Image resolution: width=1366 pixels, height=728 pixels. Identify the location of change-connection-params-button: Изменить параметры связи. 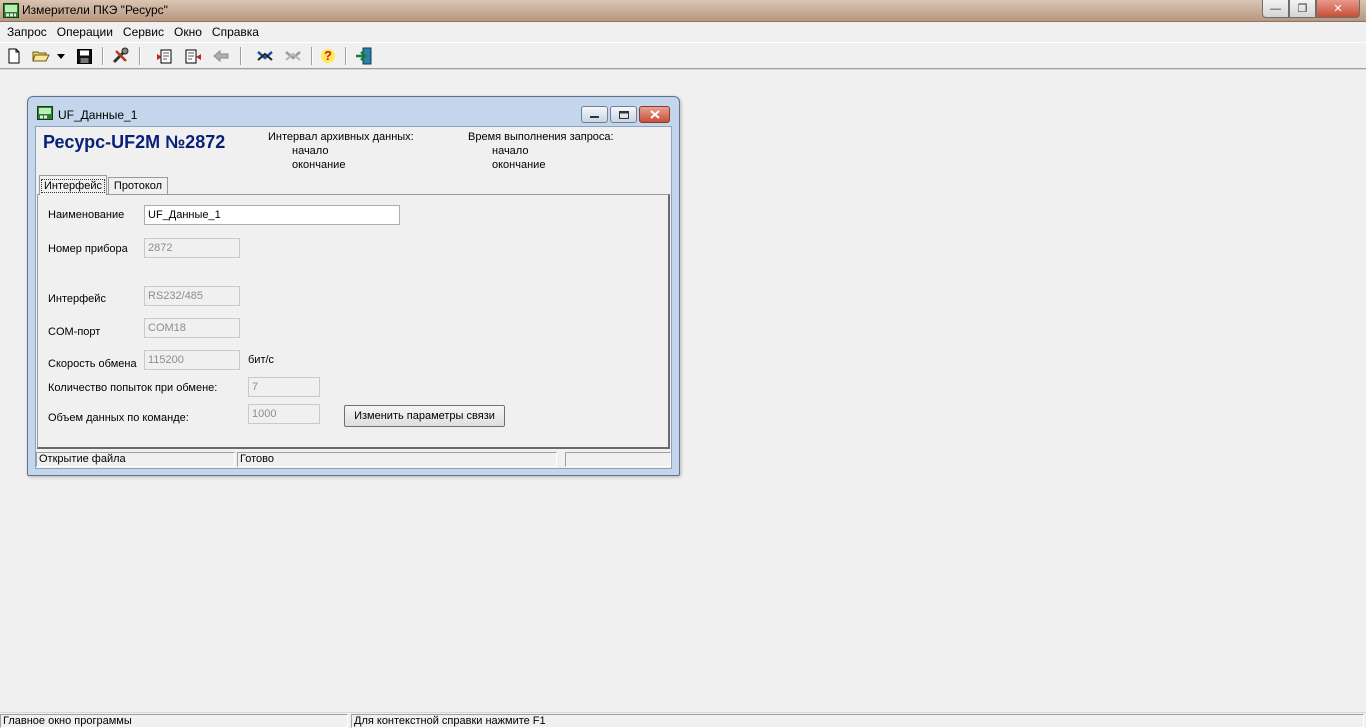
(424, 416).